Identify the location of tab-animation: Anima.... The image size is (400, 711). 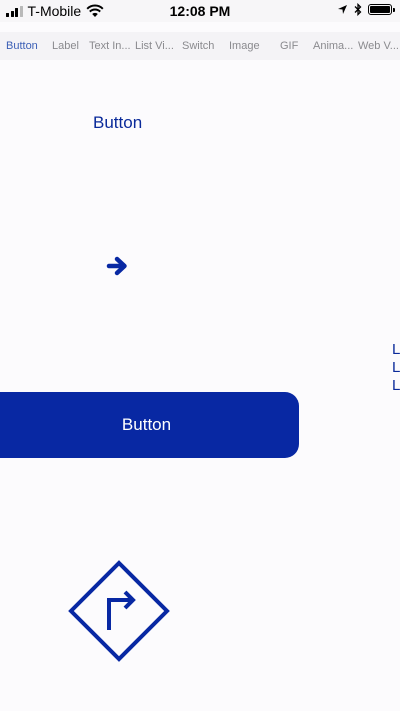
(334, 46).